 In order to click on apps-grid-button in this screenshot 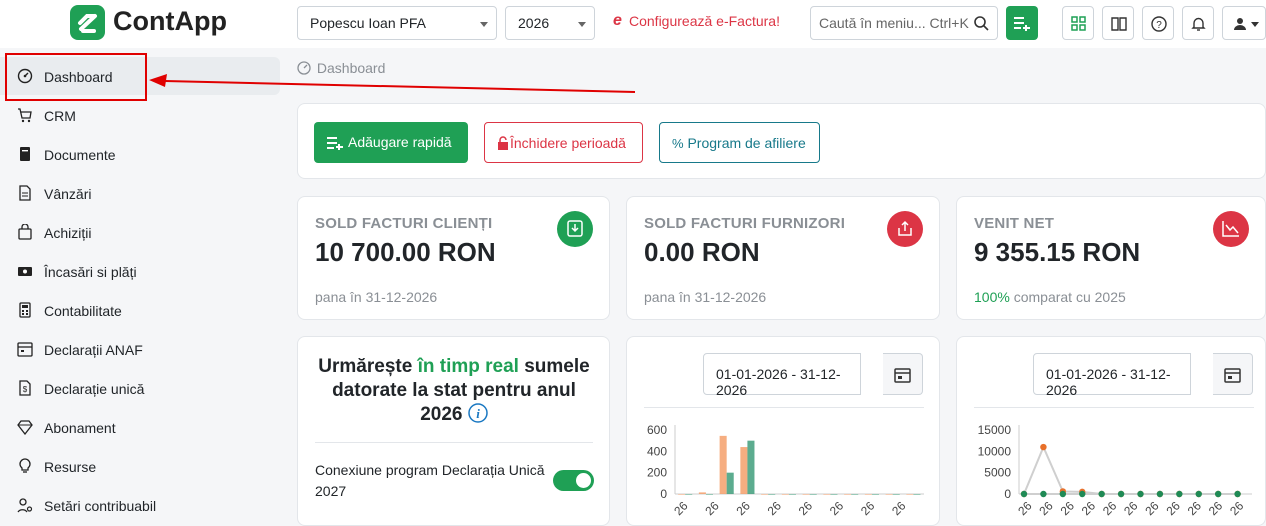, I will do `click(1078, 23)`.